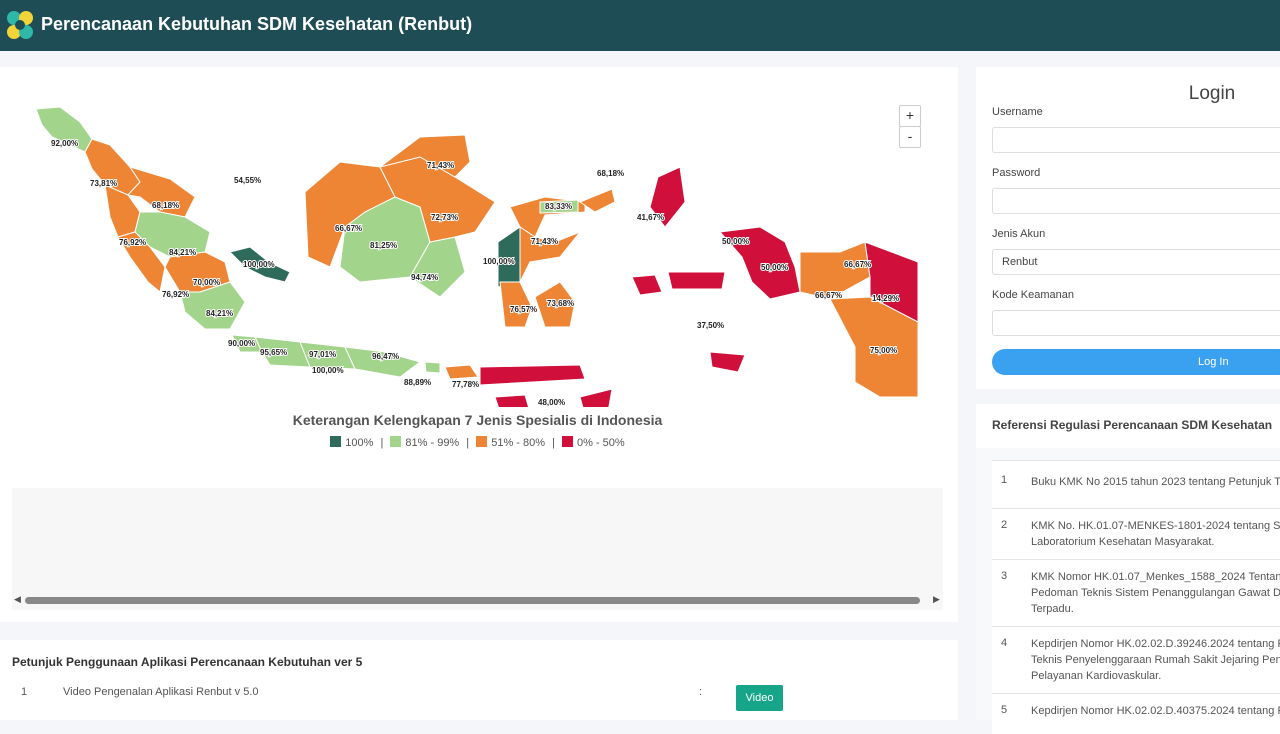  Describe the element at coordinates (477, 549) in the screenshot. I see `map-scroll-area` at that location.